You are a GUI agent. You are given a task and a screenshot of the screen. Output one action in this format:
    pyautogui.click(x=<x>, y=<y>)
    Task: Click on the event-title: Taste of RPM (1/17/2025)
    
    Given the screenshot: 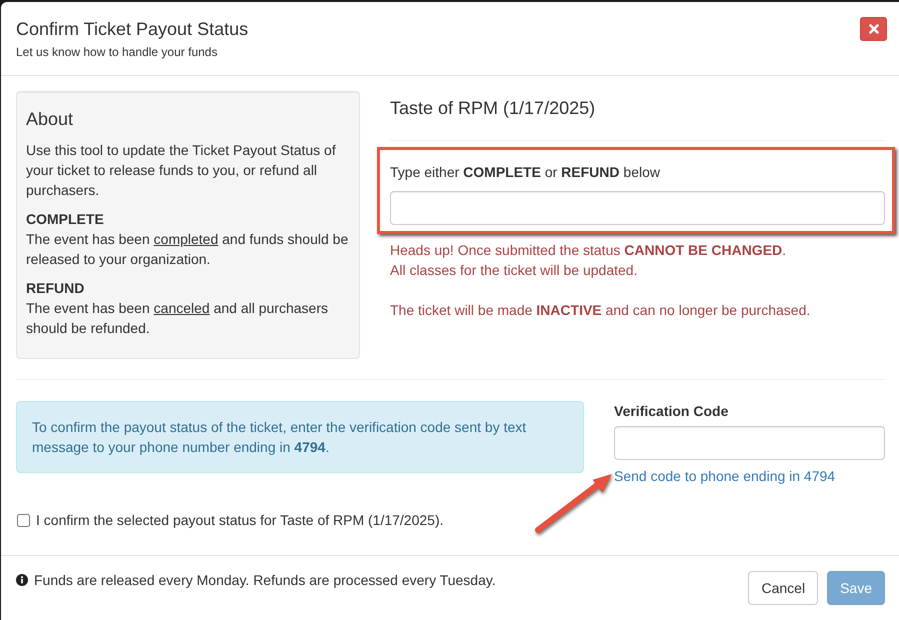 What is the action you would take?
    pyautogui.click(x=493, y=108)
    